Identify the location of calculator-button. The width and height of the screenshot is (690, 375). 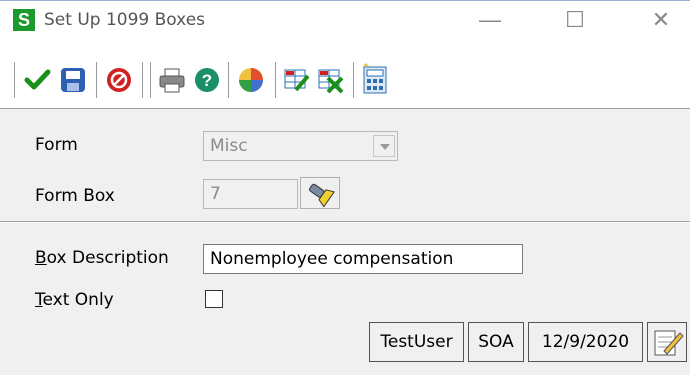
(375, 80).